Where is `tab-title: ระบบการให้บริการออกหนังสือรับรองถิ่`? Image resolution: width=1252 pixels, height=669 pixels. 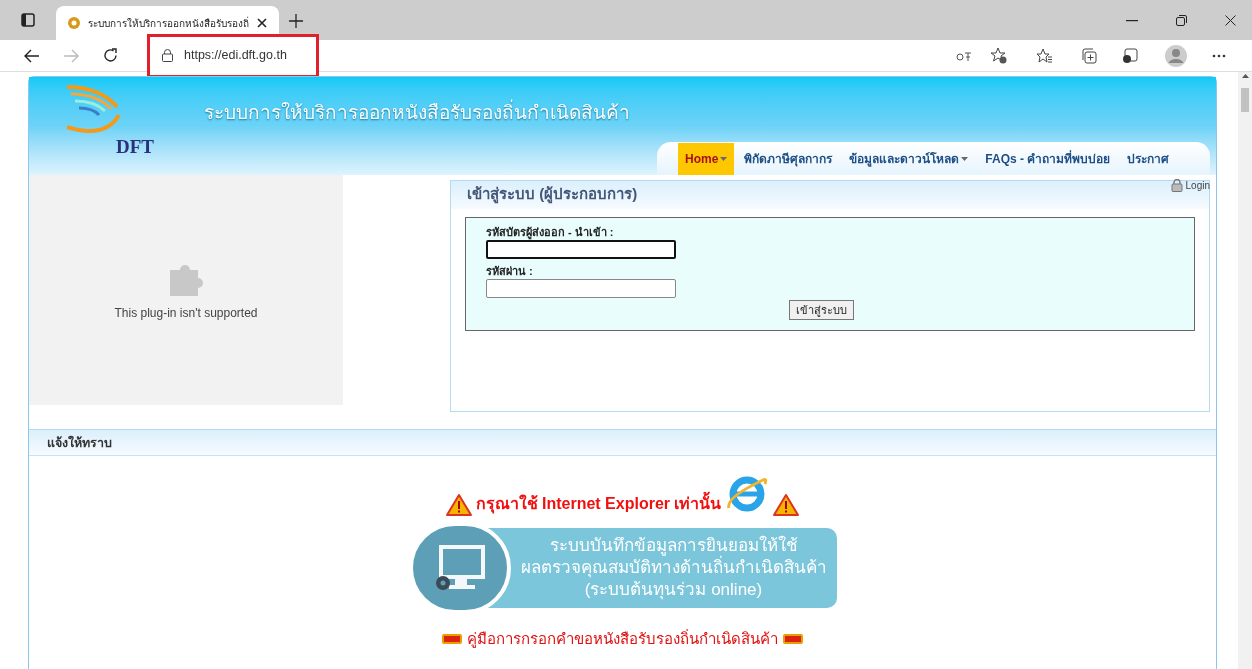
tab-title: ระบบการให้บริการออกหนังสือรับรองถิ่ is located at coordinates (168, 23).